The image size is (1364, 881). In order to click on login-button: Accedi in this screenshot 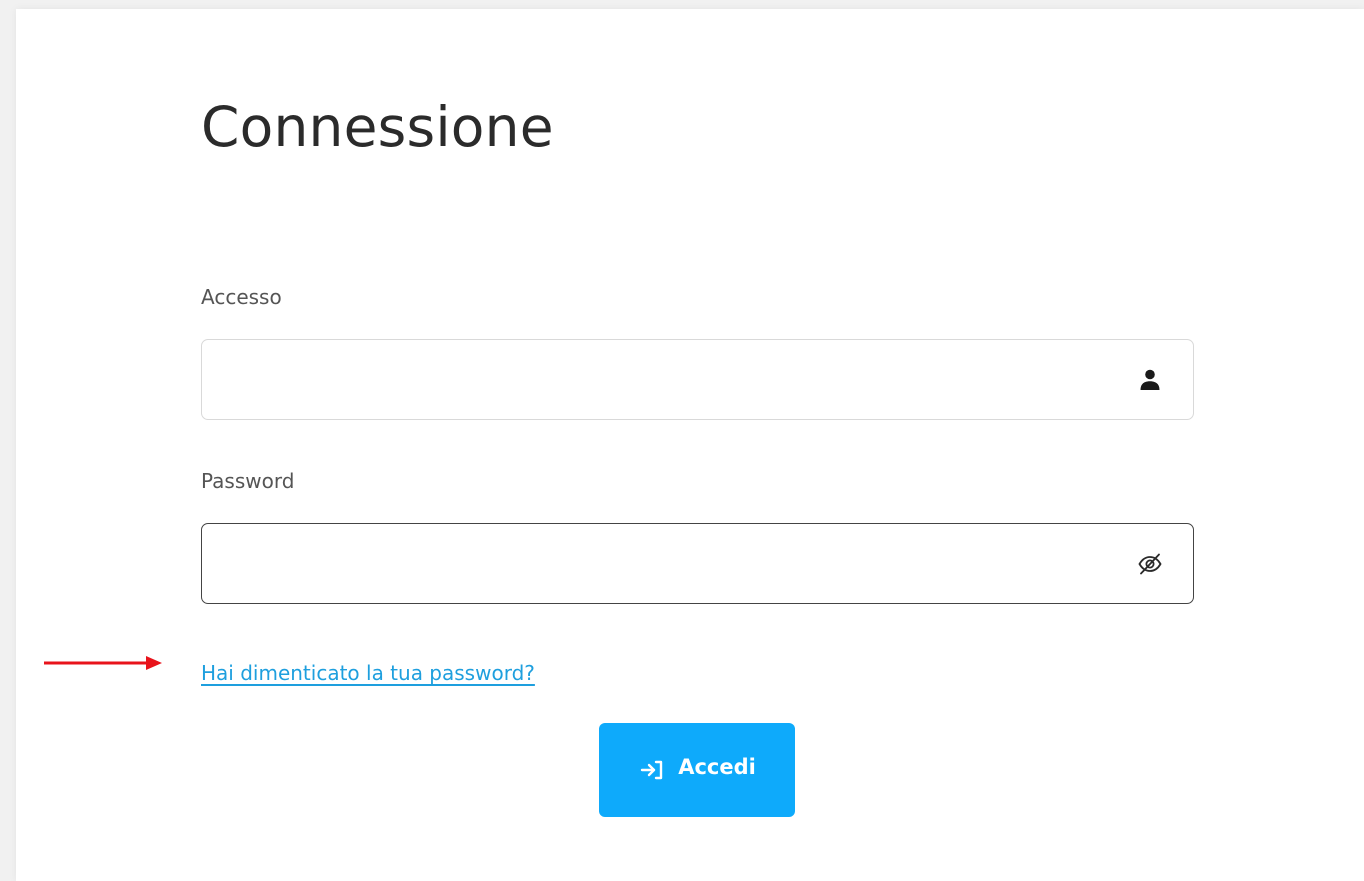, I will do `click(697, 770)`.